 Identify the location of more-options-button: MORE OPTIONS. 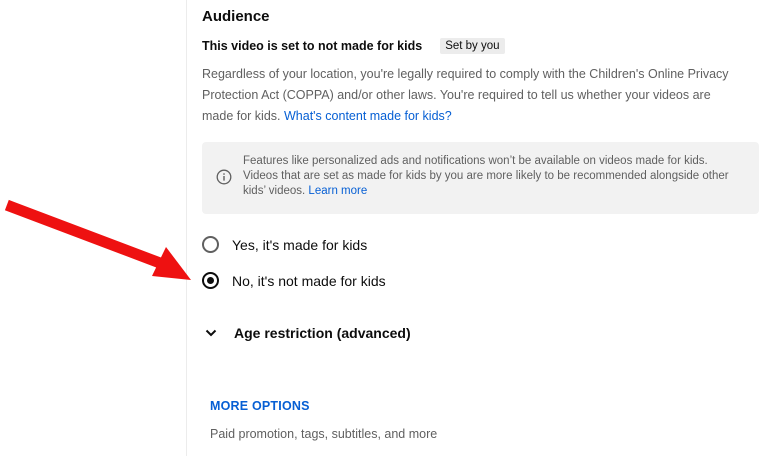
(260, 406).